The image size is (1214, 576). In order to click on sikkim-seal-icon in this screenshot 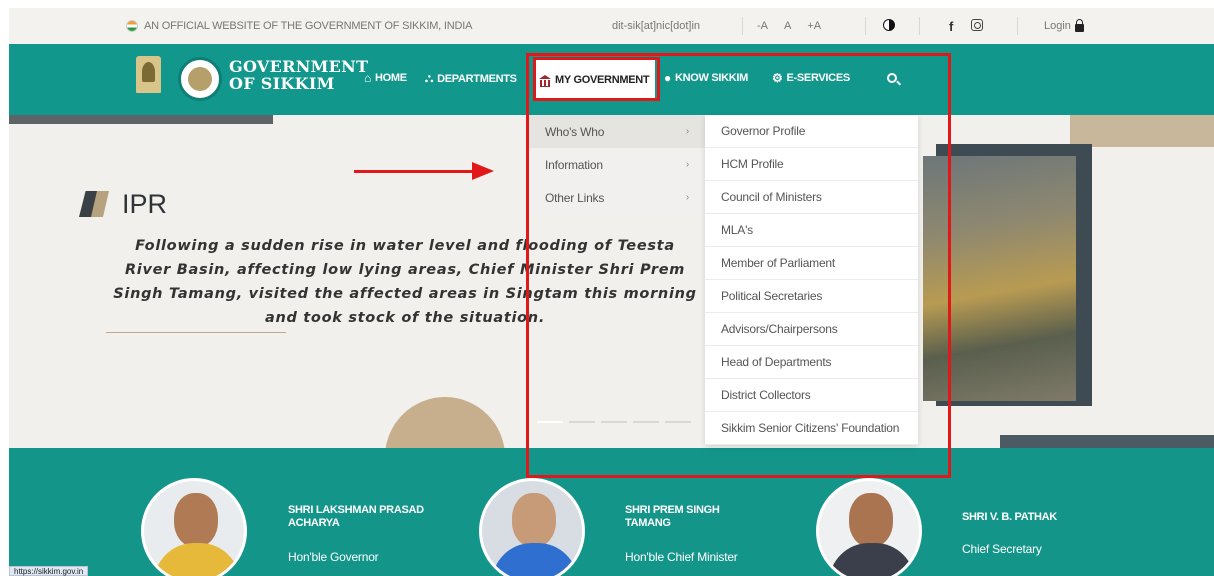, I will do `click(200, 79)`.